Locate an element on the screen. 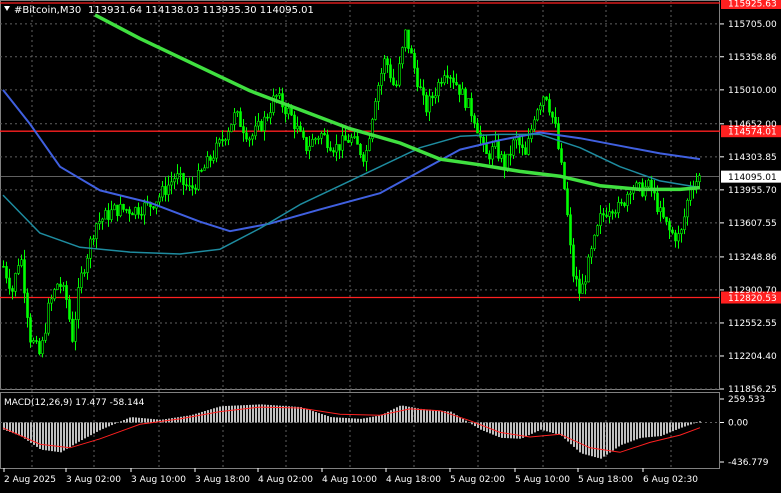 This screenshot has height=493, width=781. macd-label: MACD(12,26,9) 17.477 -58.144 is located at coordinates (74, 403).